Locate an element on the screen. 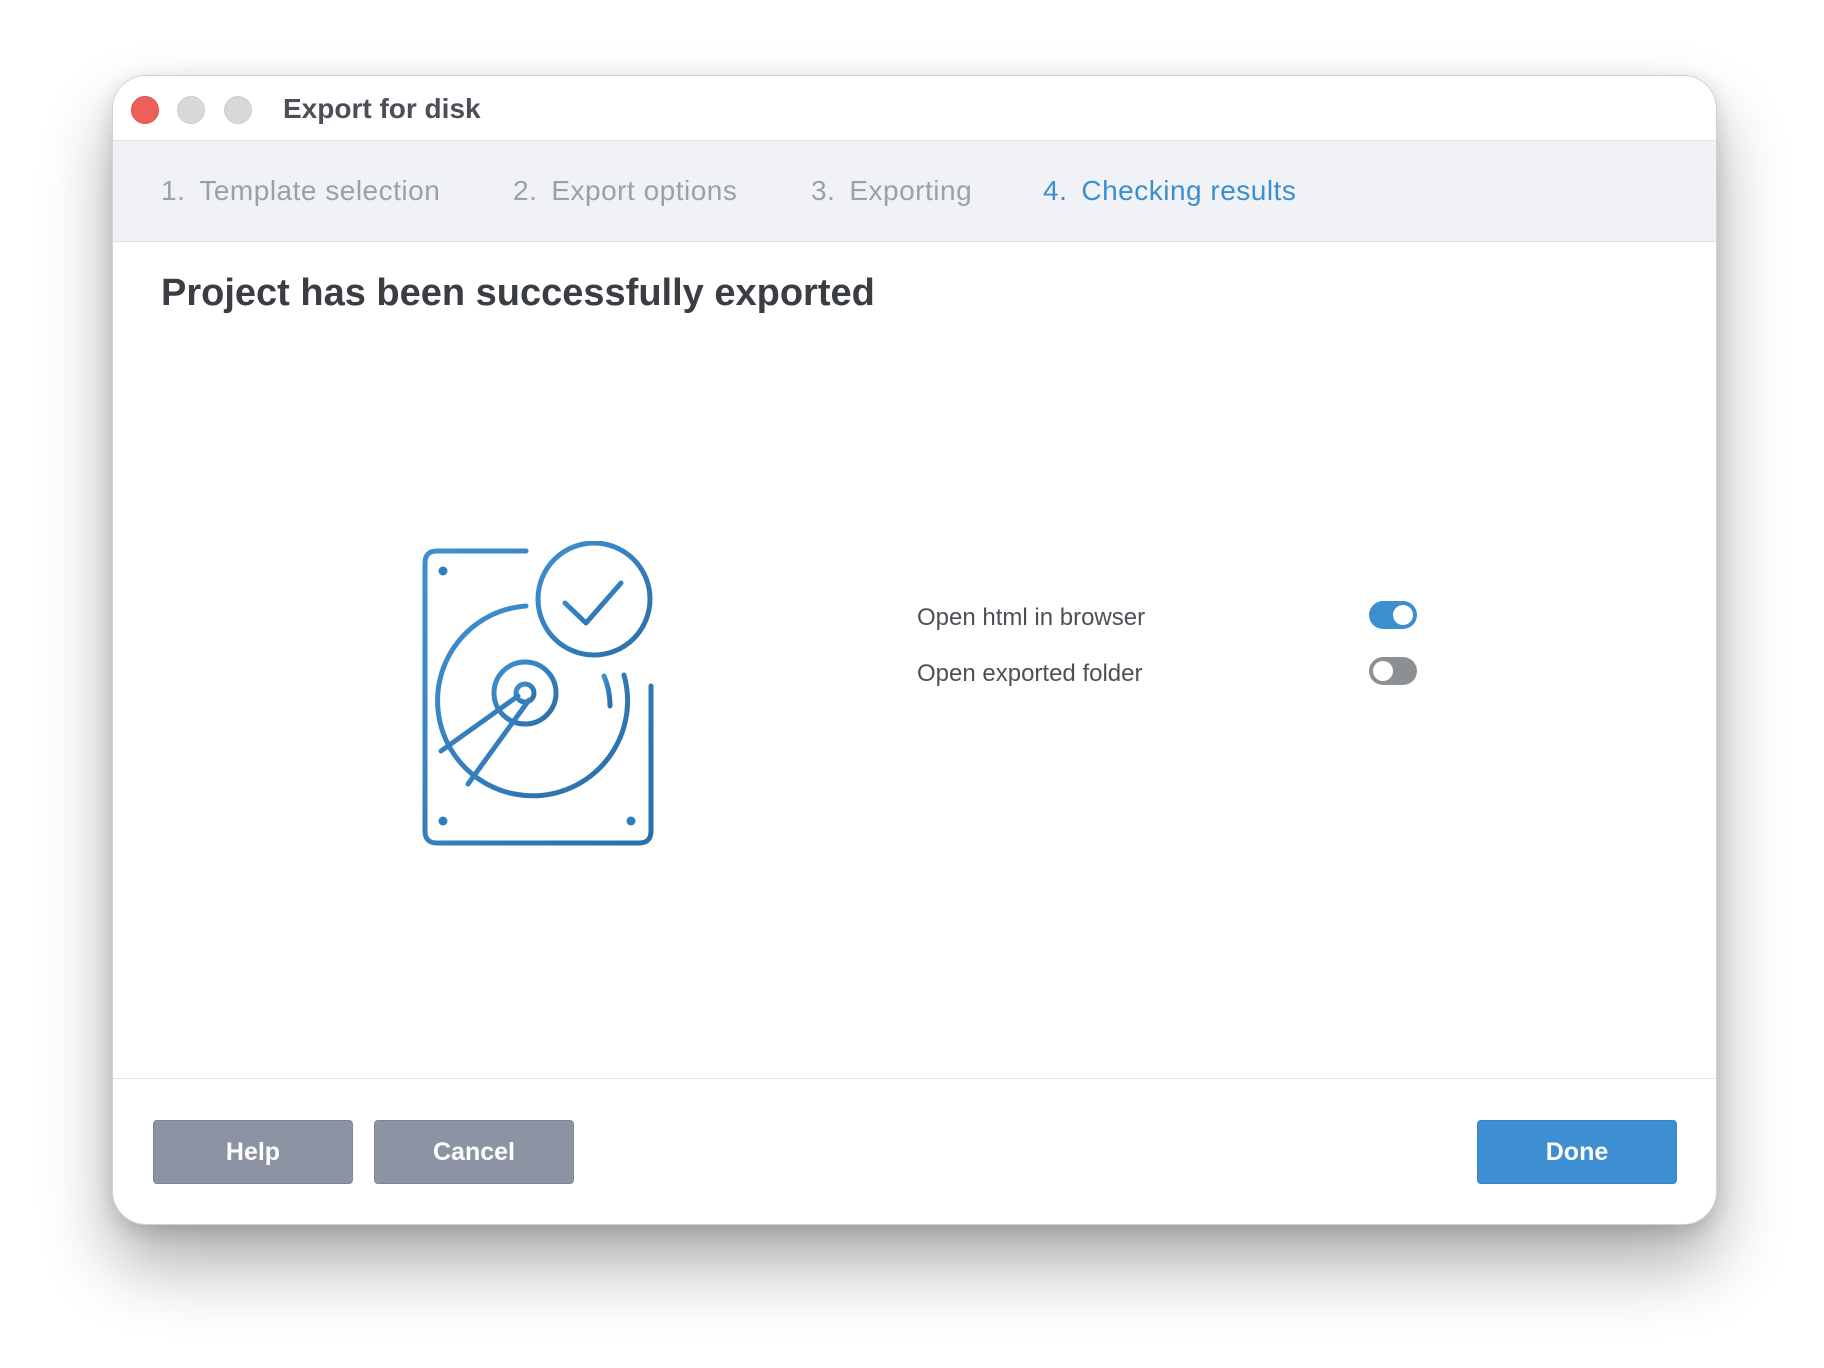  step-label: Template selection is located at coordinates (320, 190).